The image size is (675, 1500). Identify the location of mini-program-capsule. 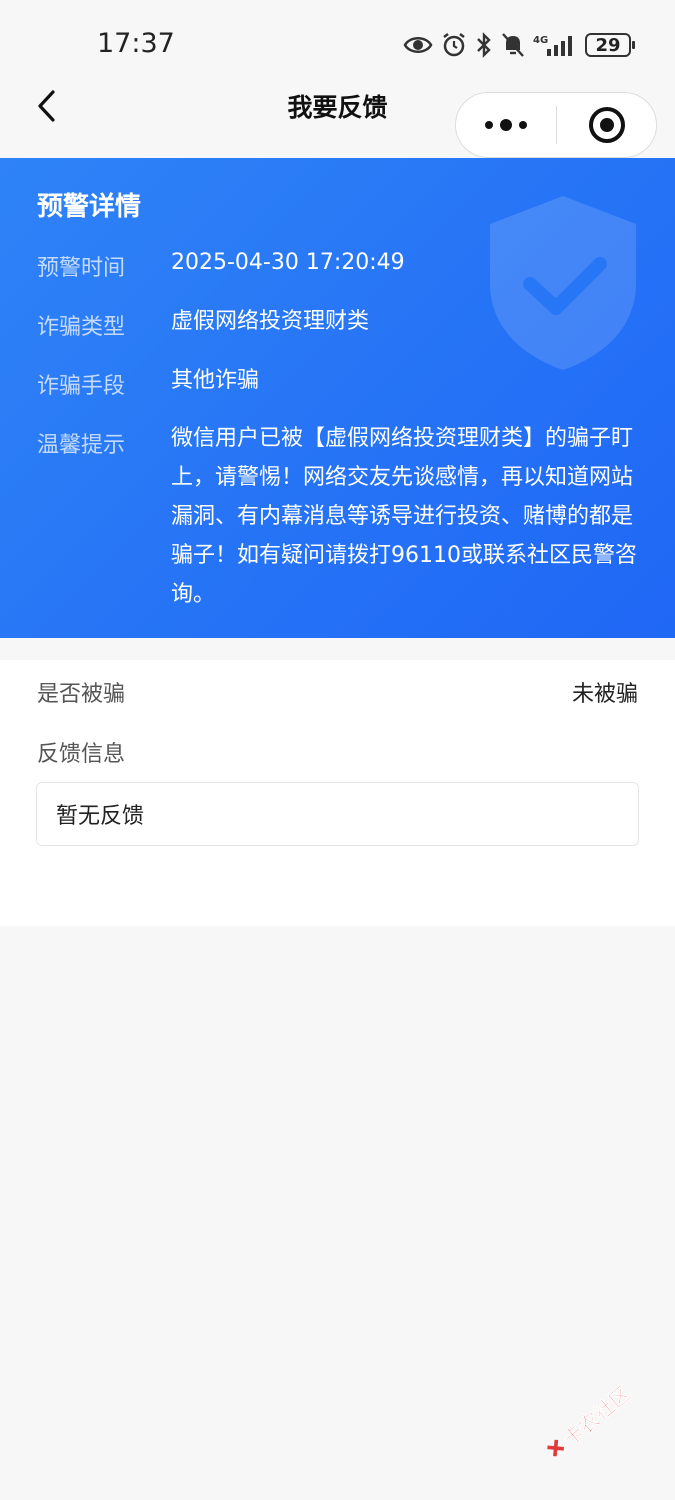
(556, 125).